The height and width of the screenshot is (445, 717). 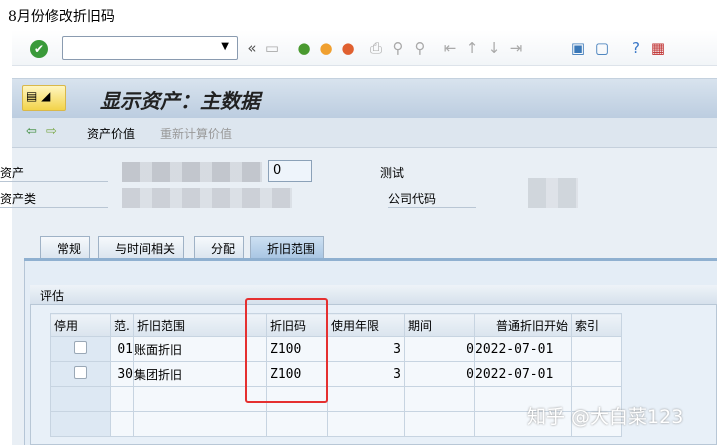 I want to click on table-row: 30 集团折旧 Z100 3 0 2022-07-01, so click(x=336, y=374).